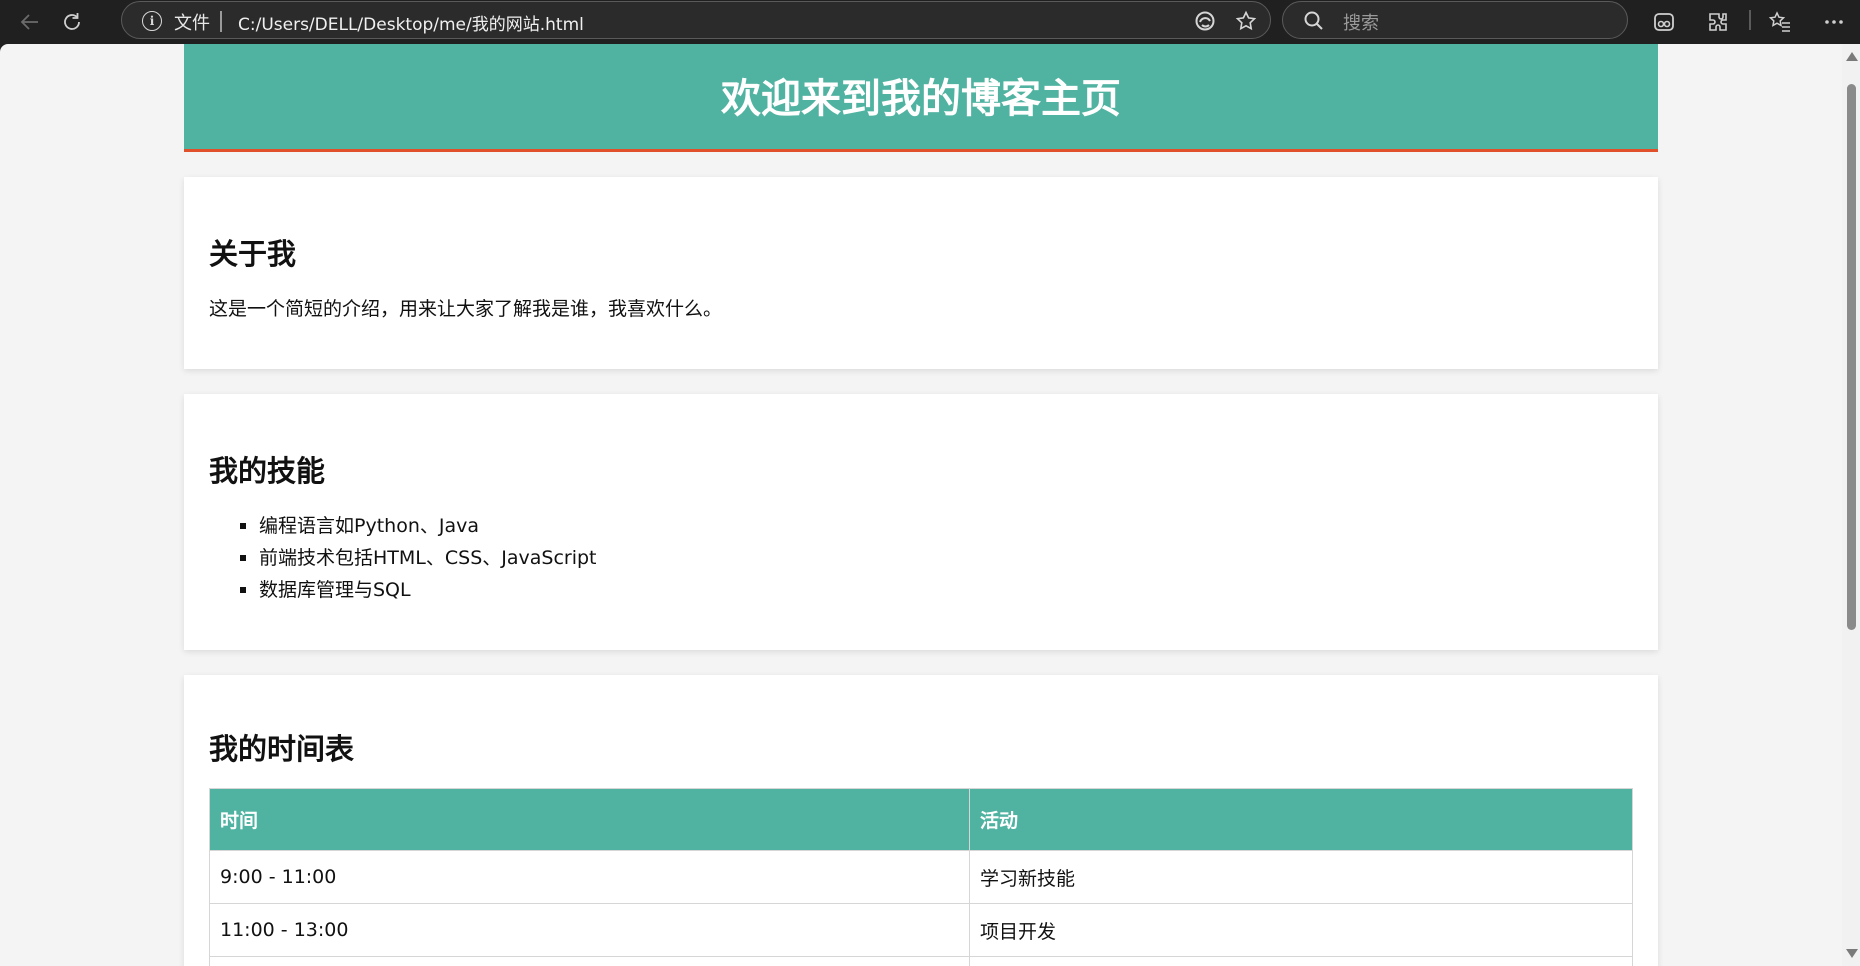 The height and width of the screenshot is (966, 1860). Describe the element at coordinates (589, 819) in the screenshot. I see `column-header: 时间` at that location.